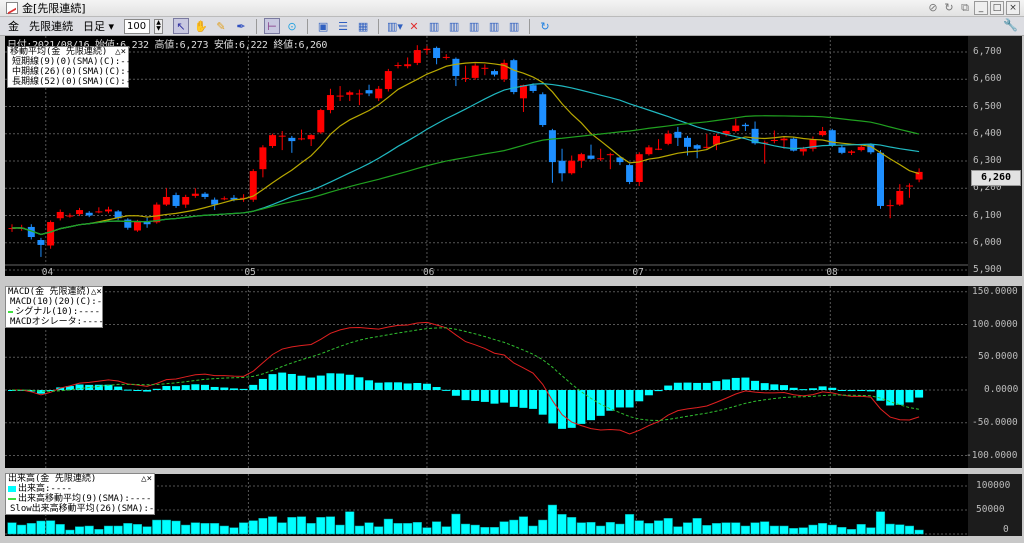  I want to click on symbol-selector: 金, so click(13, 26).